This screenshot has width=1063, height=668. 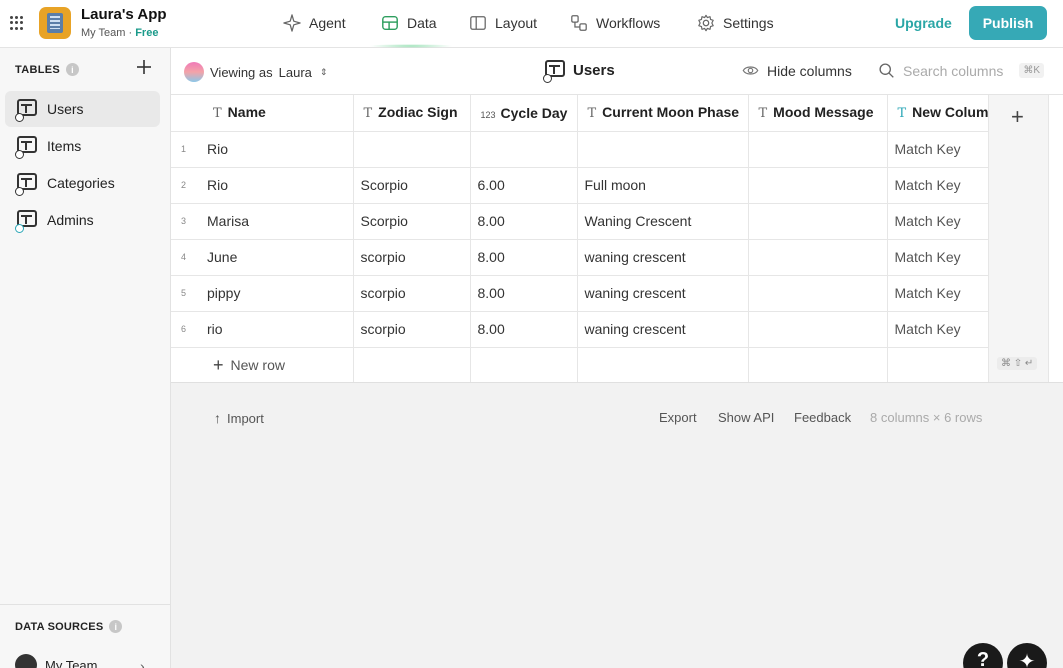 What do you see at coordinates (412, 113) in the screenshot?
I see `column-header-zodiac: T Zodiac Sign` at bounding box center [412, 113].